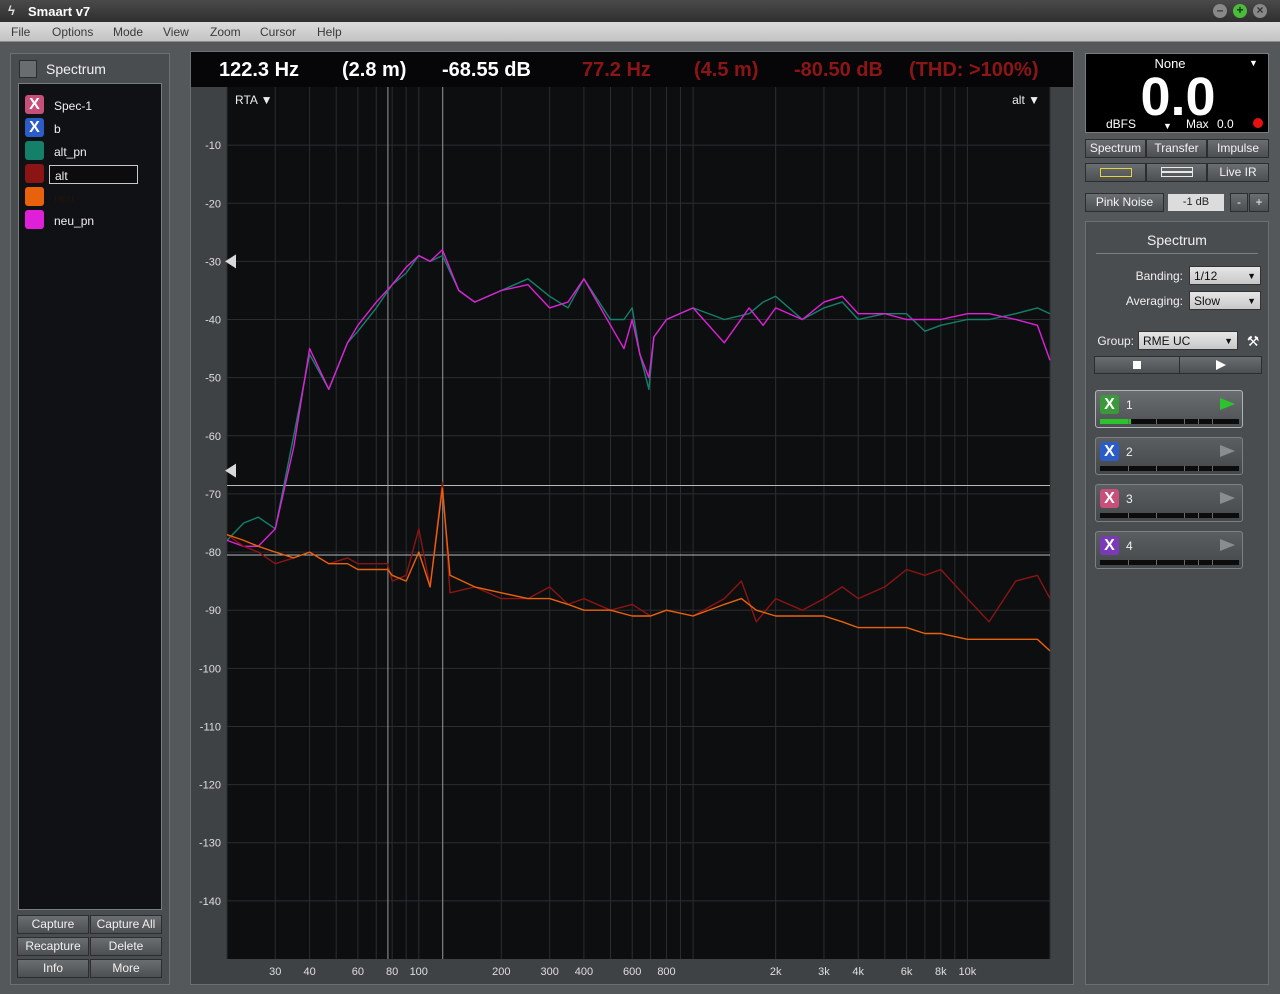  What do you see at coordinates (616, 70) in the screenshot?
I see `locked-cursor-frequency: 77.2 Hz` at bounding box center [616, 70].